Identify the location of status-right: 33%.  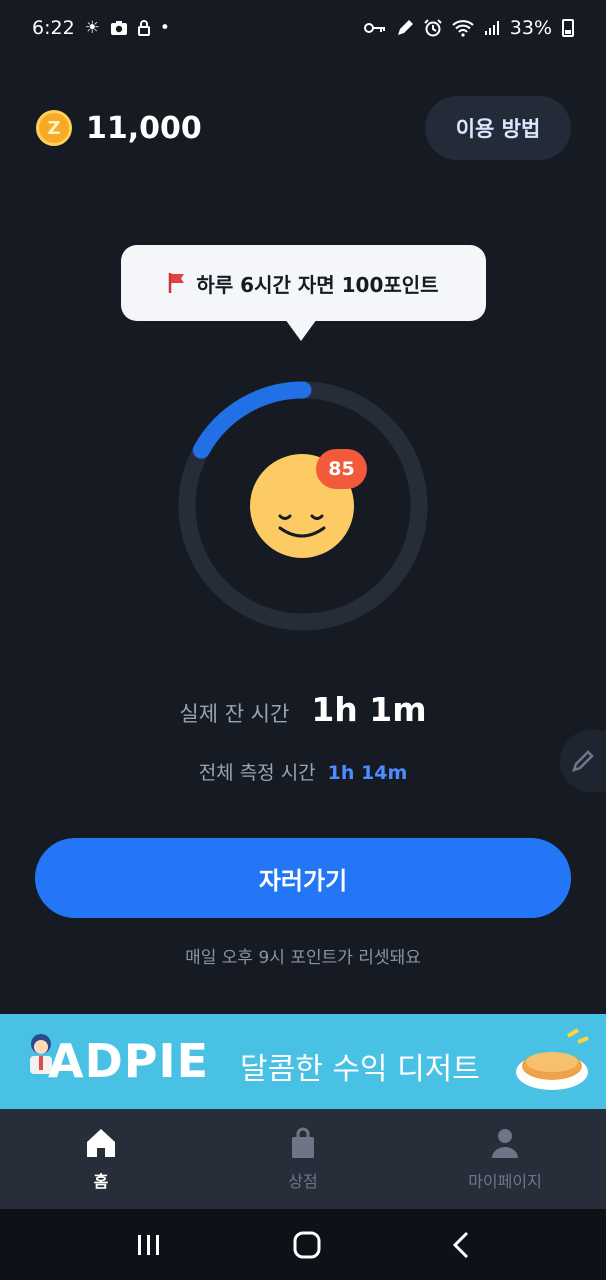
(468, 28).